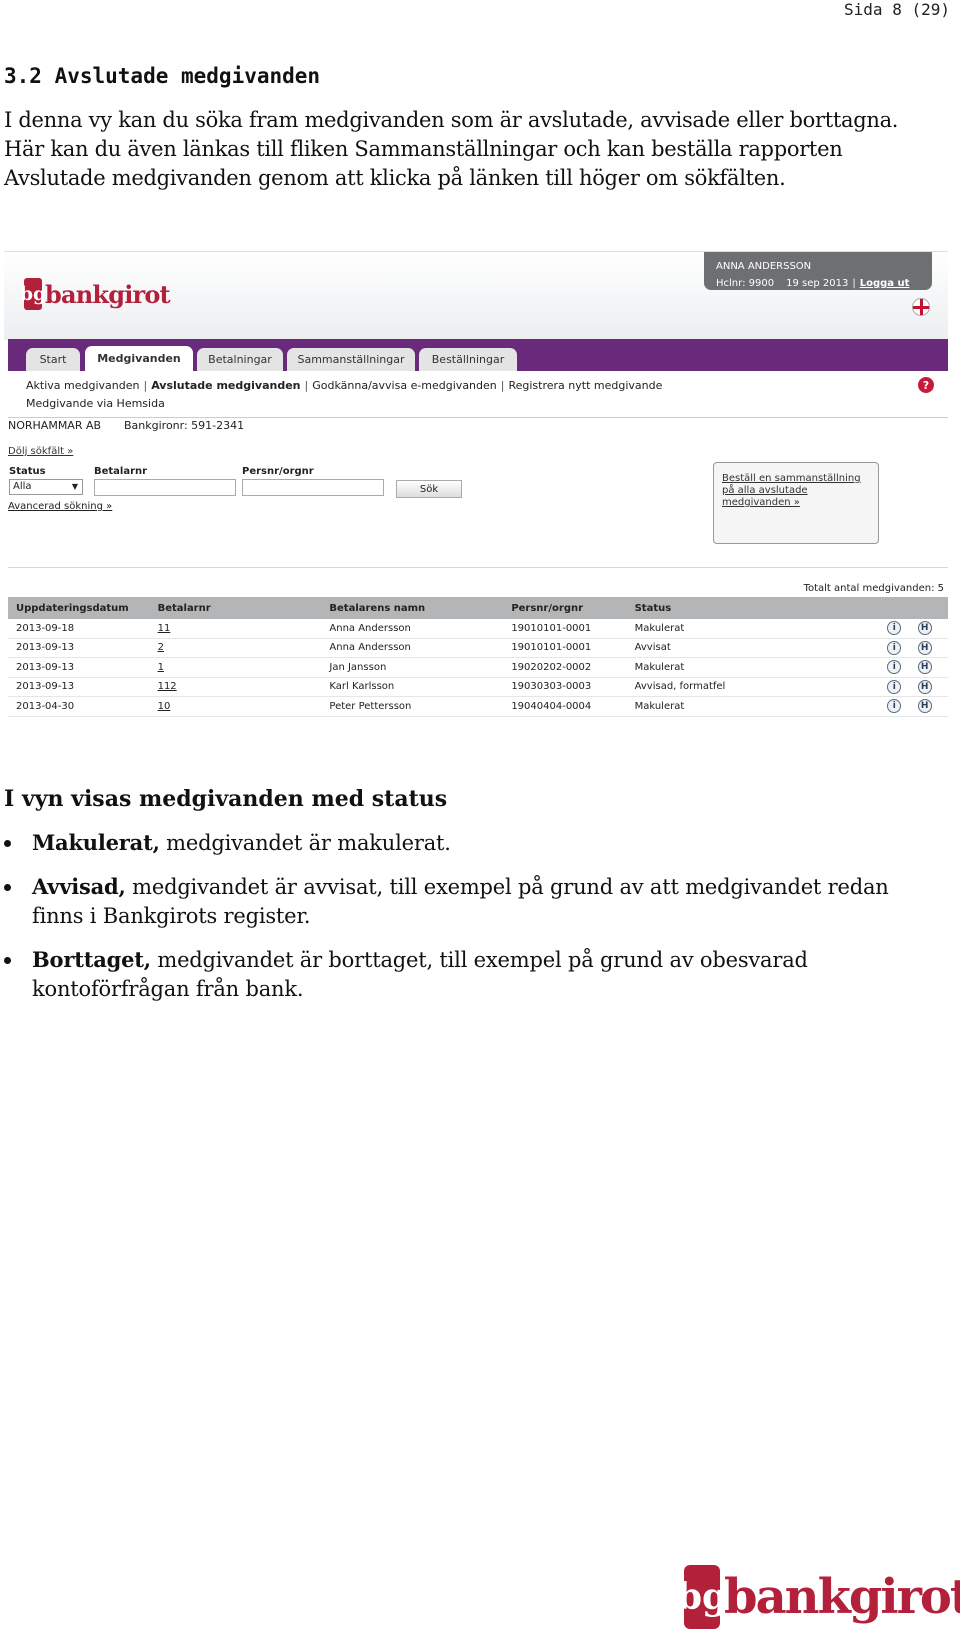 Image resolution: width=960 pixels, height=1638 pixels. Describe the element at coordinates (243, 667) in the screenshot. I see `cell-betalarnr: 1` at that location.